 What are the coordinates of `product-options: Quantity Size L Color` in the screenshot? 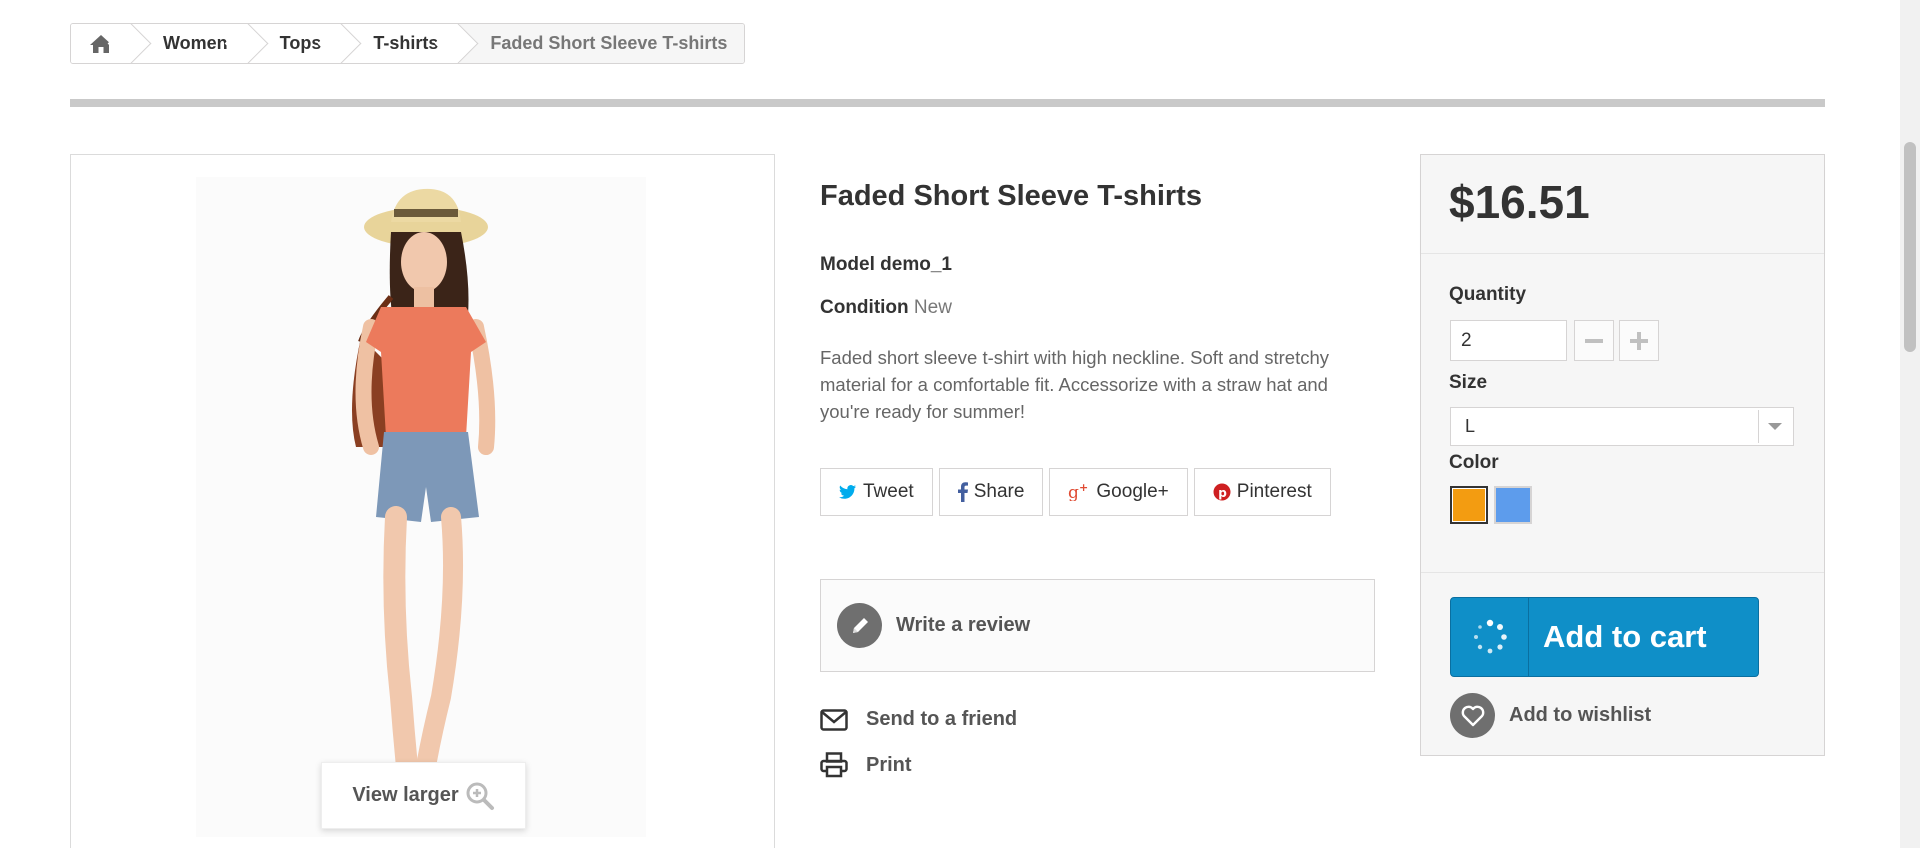 It's located at (1622, 413).